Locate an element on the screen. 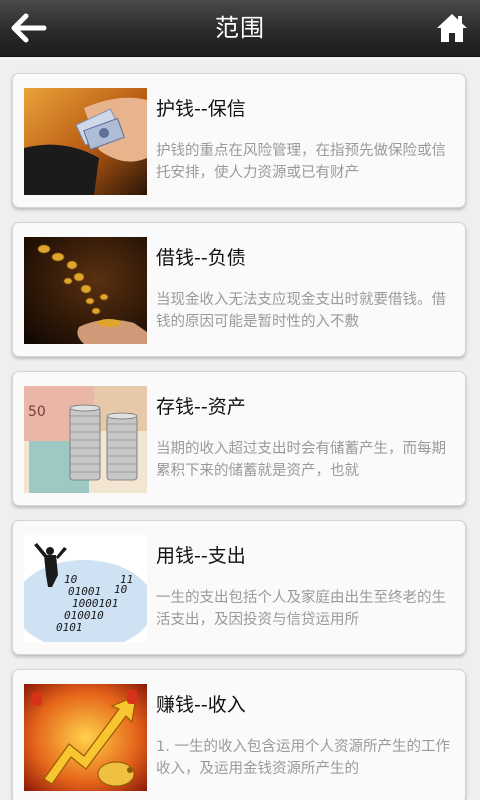 This screenshot has height=800, width=480. svg-text: 0101 is located at coordinates (69, 627).